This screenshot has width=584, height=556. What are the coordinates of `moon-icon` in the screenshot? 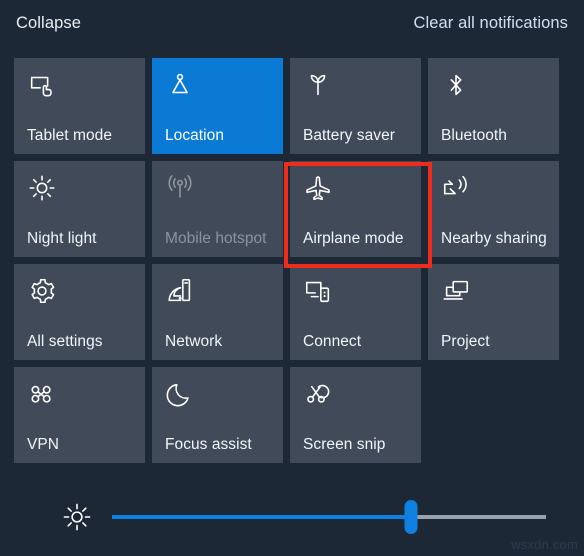 It's located at (180, 394).